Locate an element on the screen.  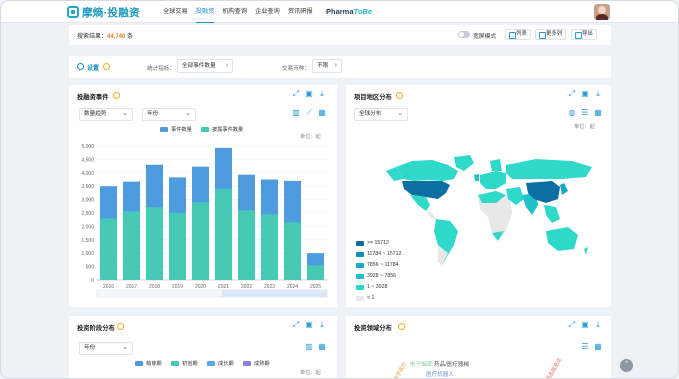
map-legend-item: 1 ~ 3928 is located at coordinates (371, 287).